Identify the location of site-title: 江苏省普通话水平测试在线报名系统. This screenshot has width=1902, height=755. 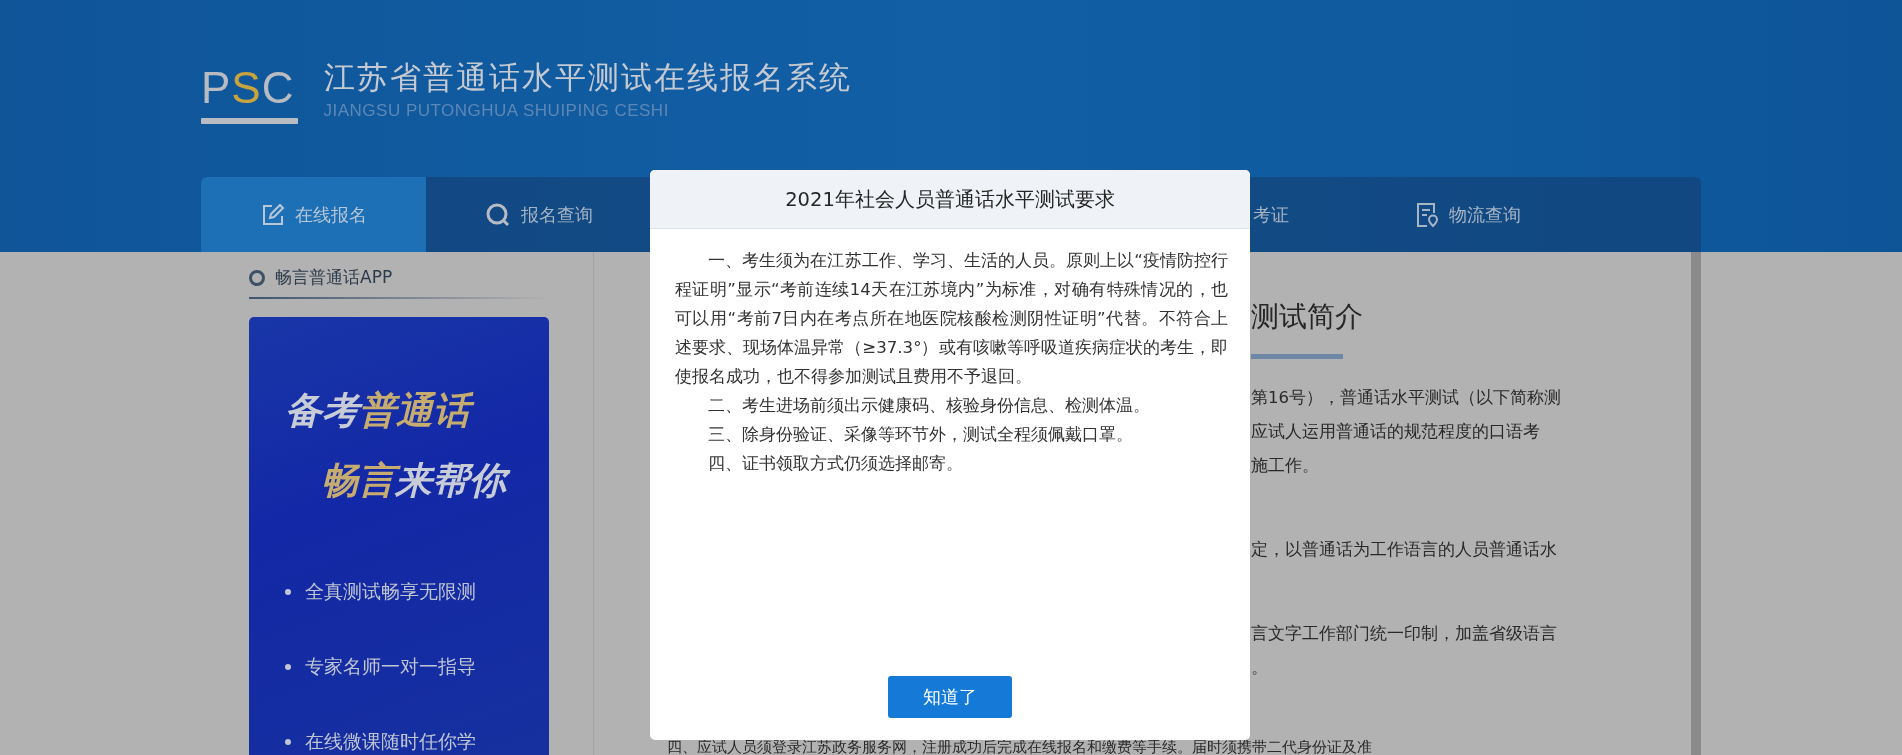
(587, 77).